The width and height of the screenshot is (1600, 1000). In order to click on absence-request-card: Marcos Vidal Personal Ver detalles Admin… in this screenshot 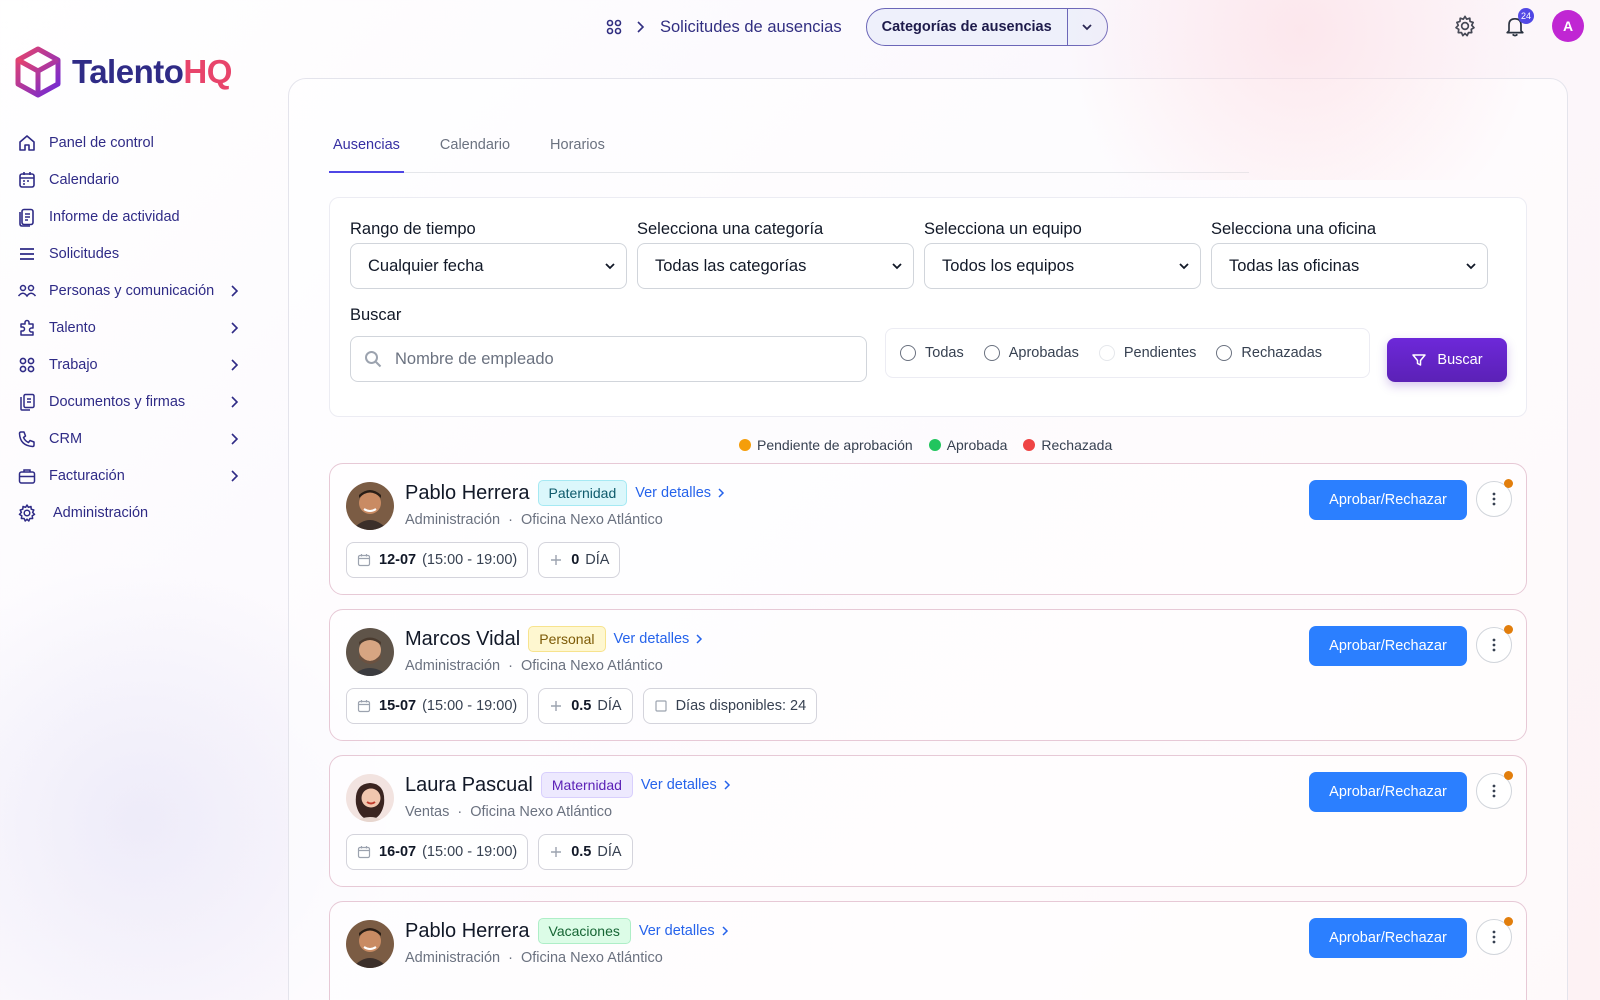, I will do `click(928, 675)`.